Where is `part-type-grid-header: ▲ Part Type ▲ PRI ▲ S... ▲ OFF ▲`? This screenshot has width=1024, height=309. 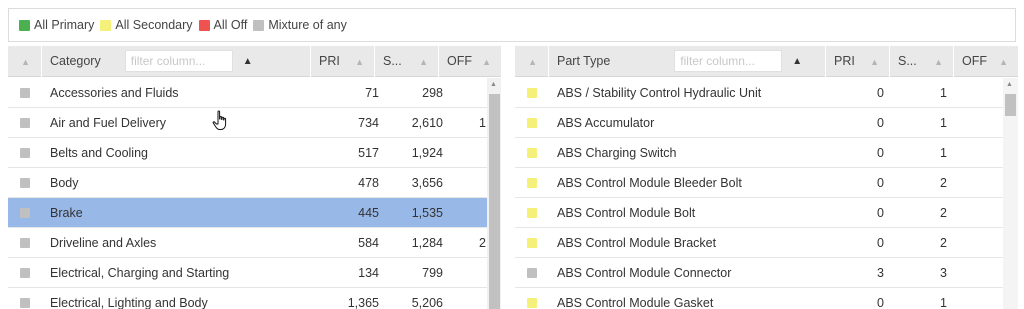 part-type-grid-header: ▲ Part Type ▲ PRI ▲ S... ▲ OFF ▲ is located at coordinates (766, 61).